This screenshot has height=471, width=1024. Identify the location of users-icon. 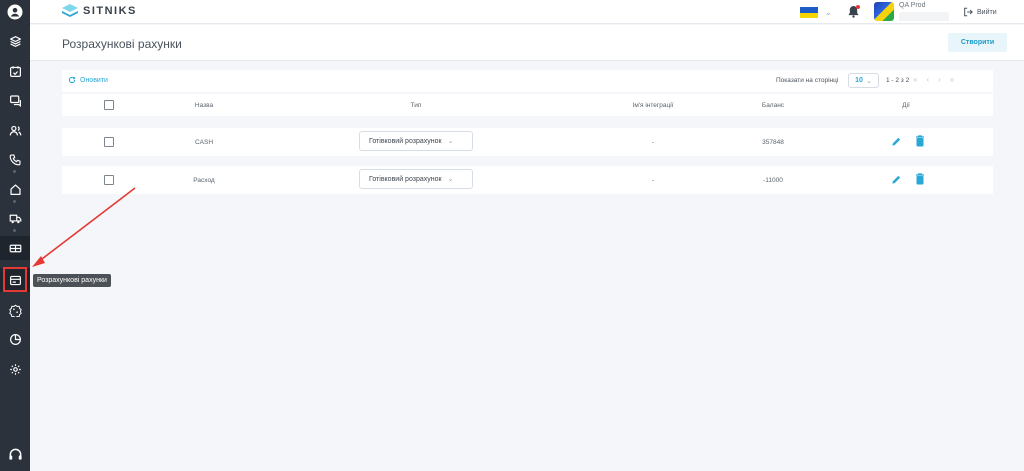
(15, 130).